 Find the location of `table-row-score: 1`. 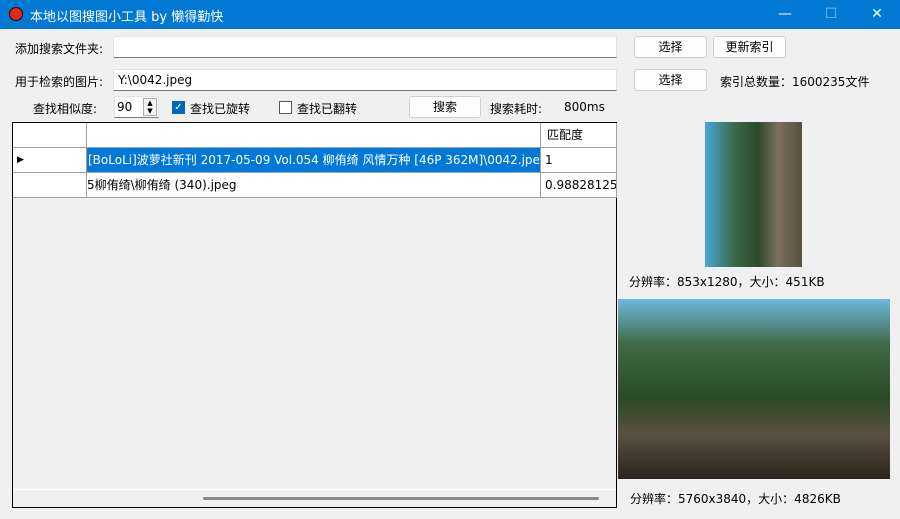

table-row-score: 1 is located at coordinates (579, 160).